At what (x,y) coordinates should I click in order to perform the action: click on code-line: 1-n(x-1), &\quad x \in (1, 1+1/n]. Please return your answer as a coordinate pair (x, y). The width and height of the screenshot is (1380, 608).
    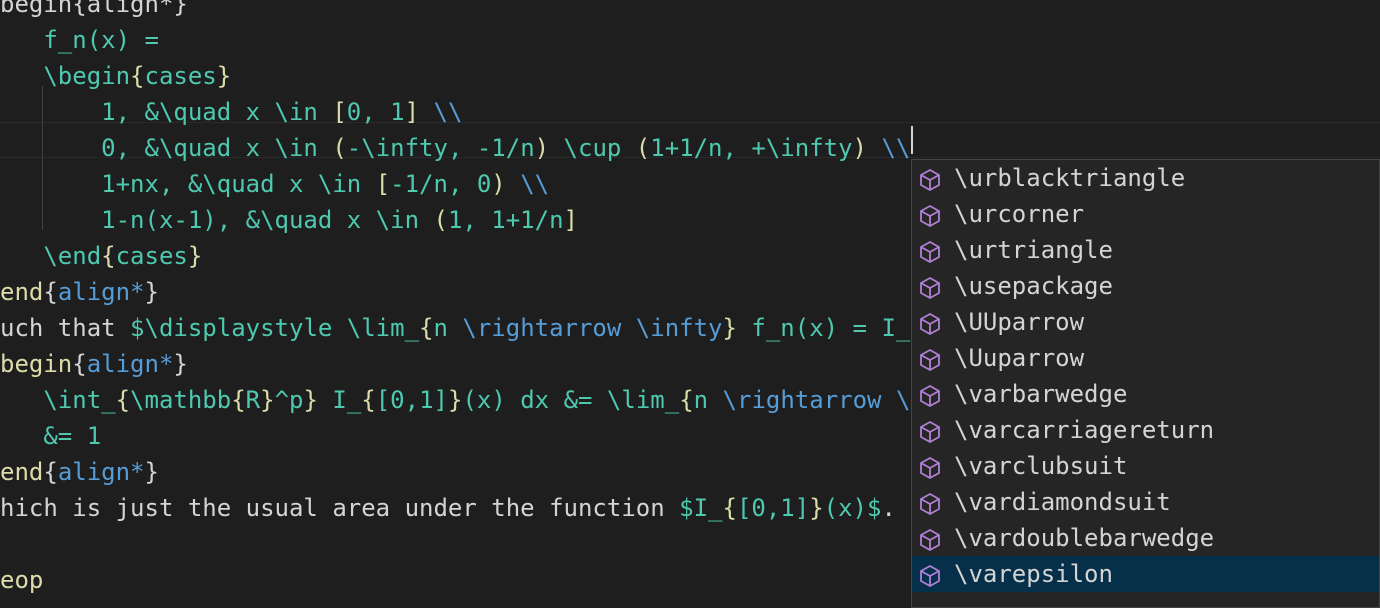
    Looking at the image, I should click on (289, 220).